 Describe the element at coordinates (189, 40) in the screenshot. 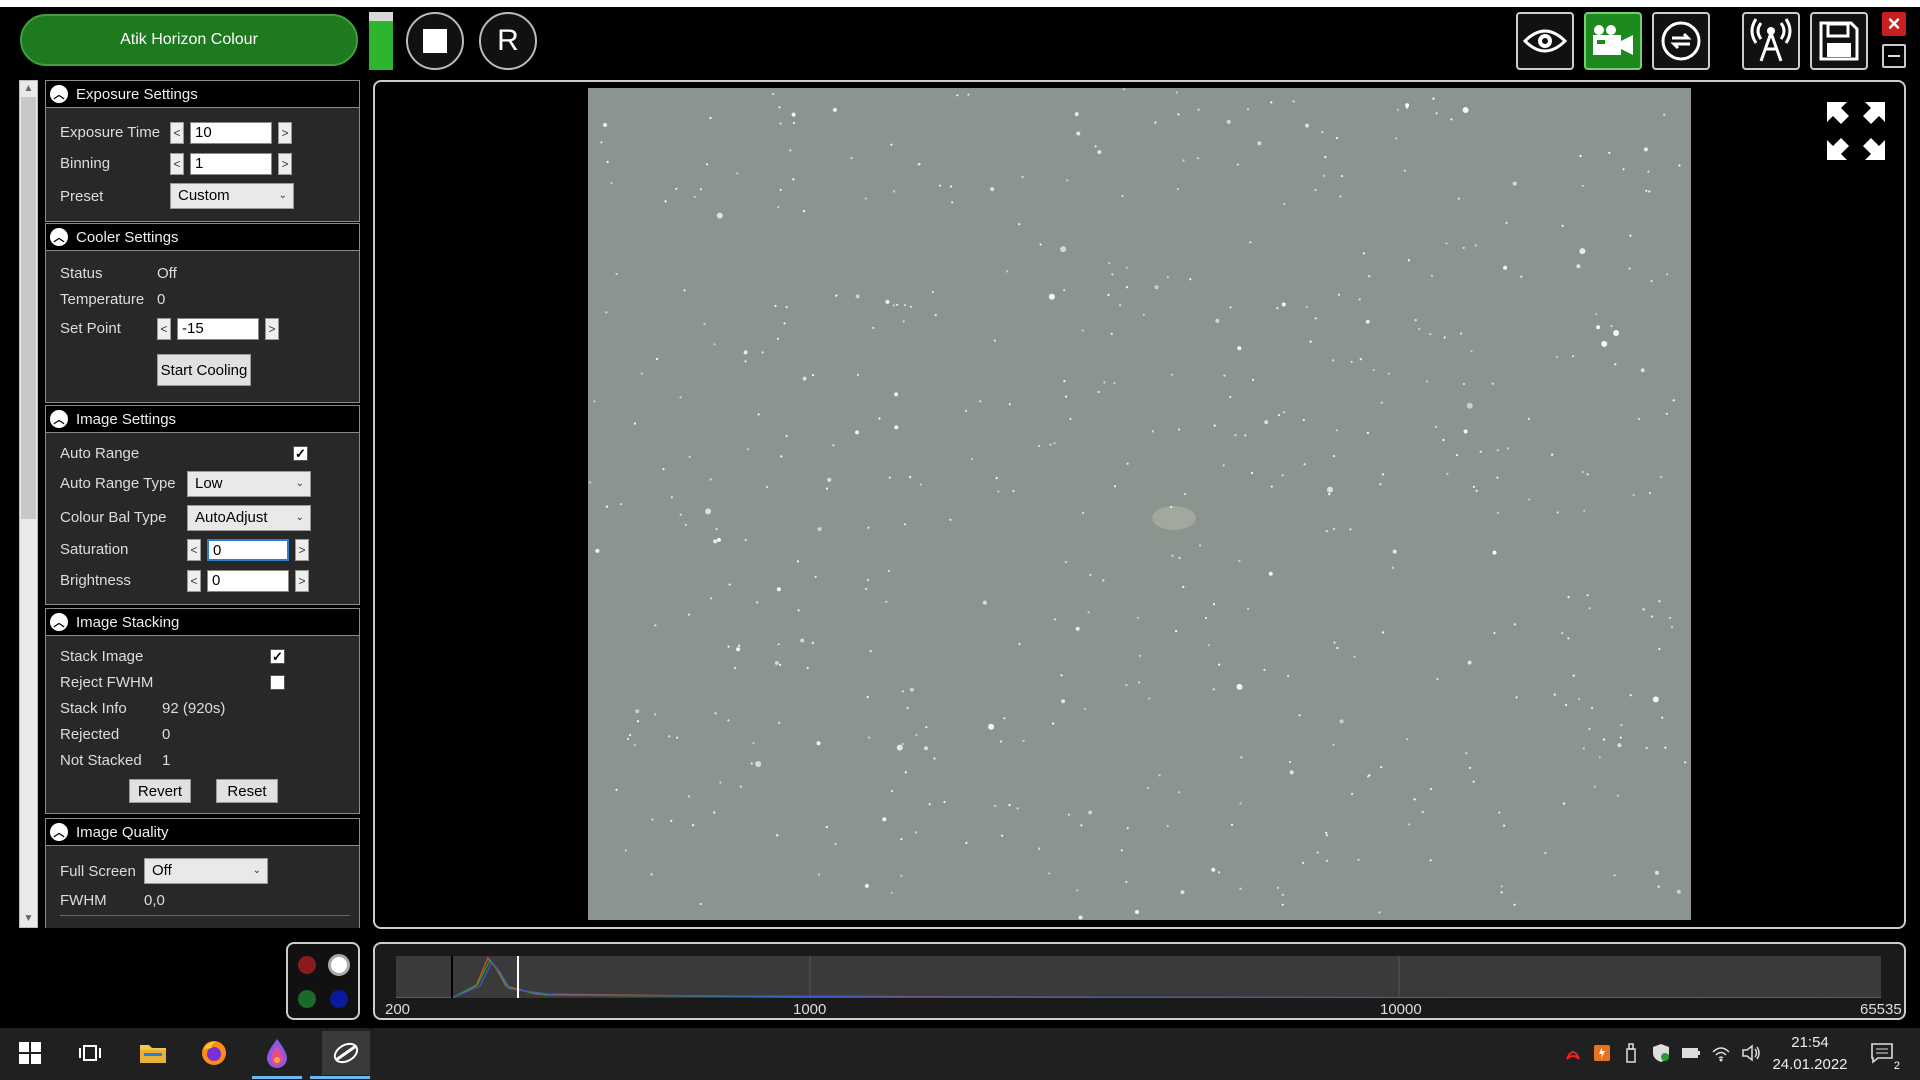

I see `camera-select-button: Atik Horizon Colour` at that location.